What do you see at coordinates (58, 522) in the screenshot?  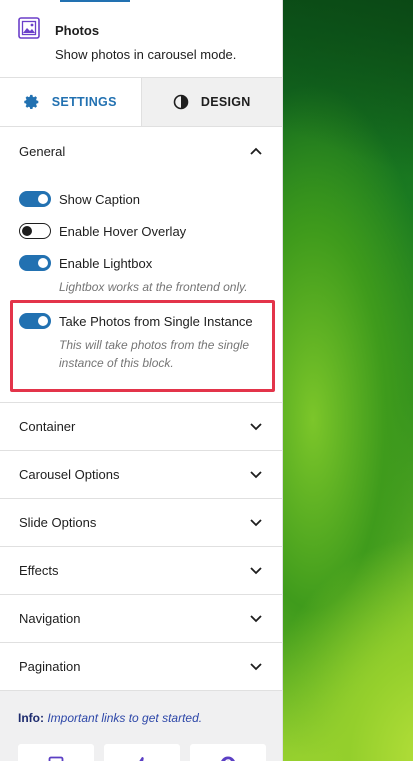 I see `section-slide-options-label: Slide Options` at bounding box center [58, 522].